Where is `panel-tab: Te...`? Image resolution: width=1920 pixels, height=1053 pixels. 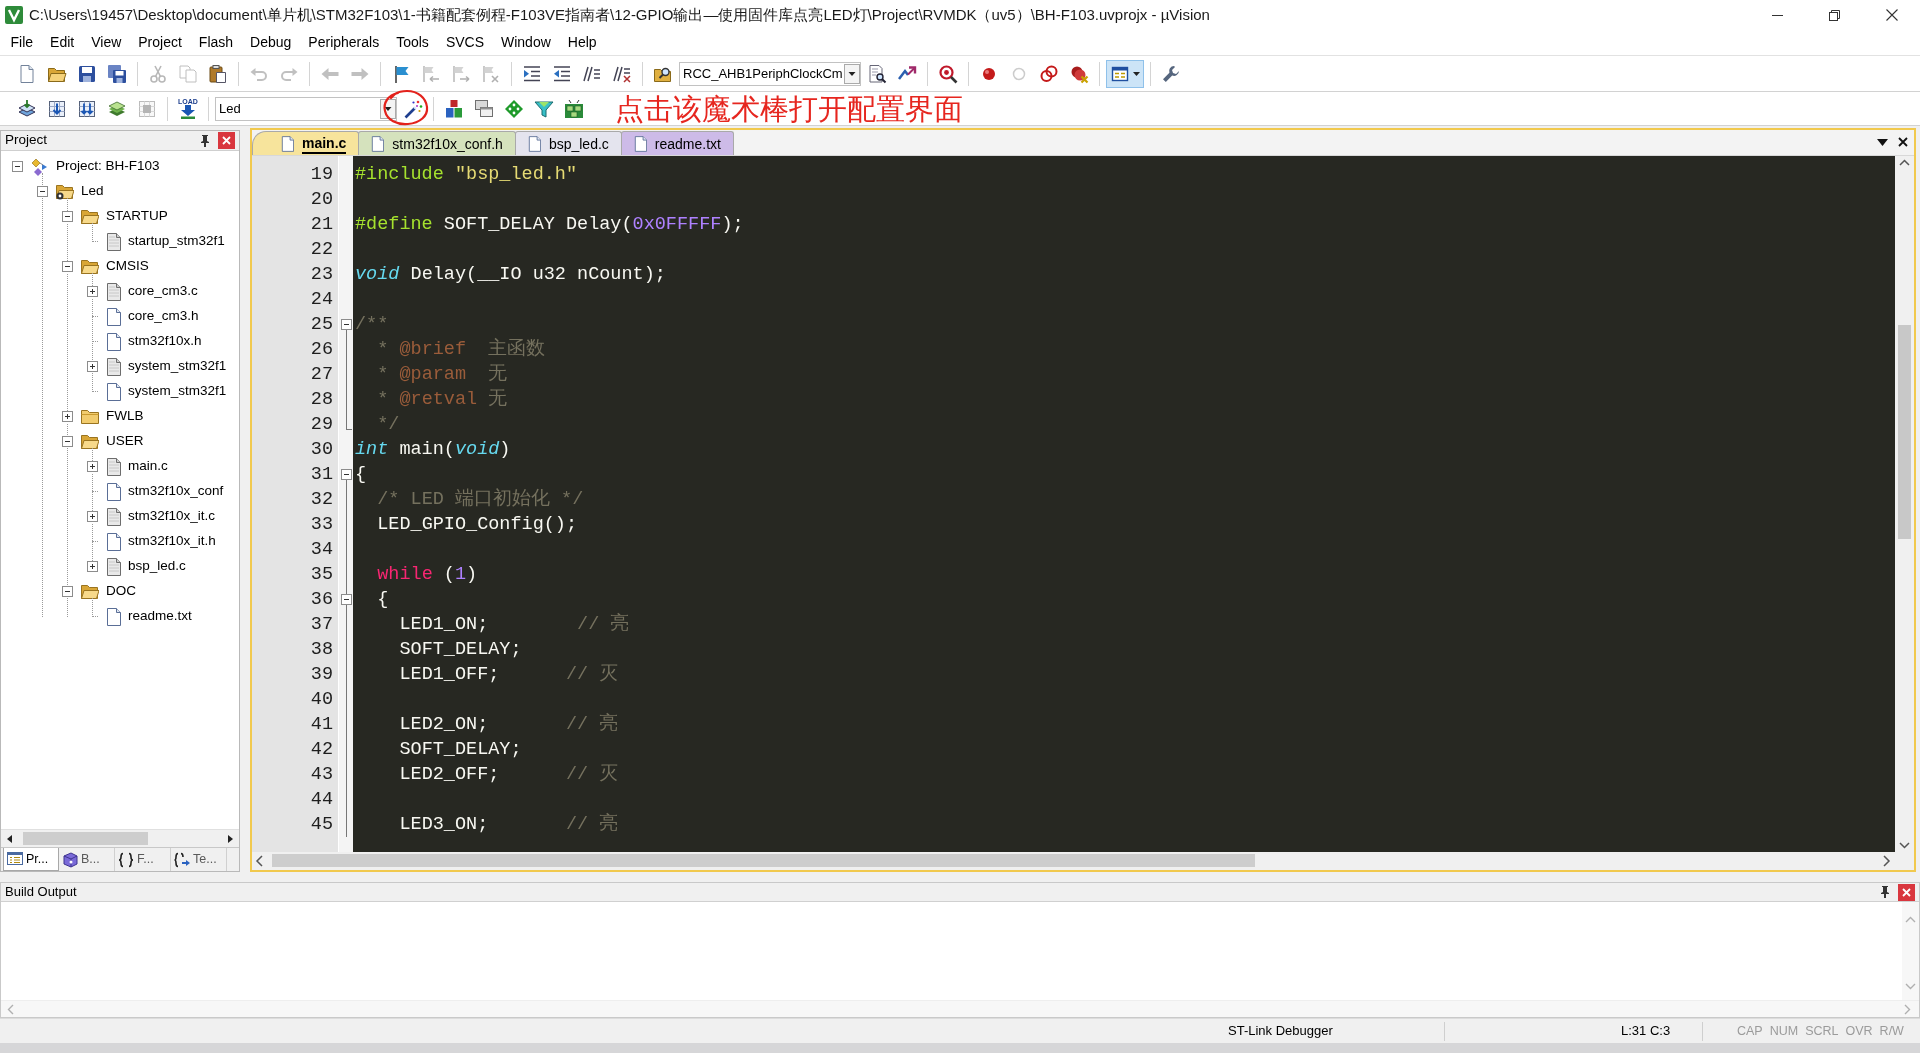 panel-tab: Te... is located at coordinates (199, 859).